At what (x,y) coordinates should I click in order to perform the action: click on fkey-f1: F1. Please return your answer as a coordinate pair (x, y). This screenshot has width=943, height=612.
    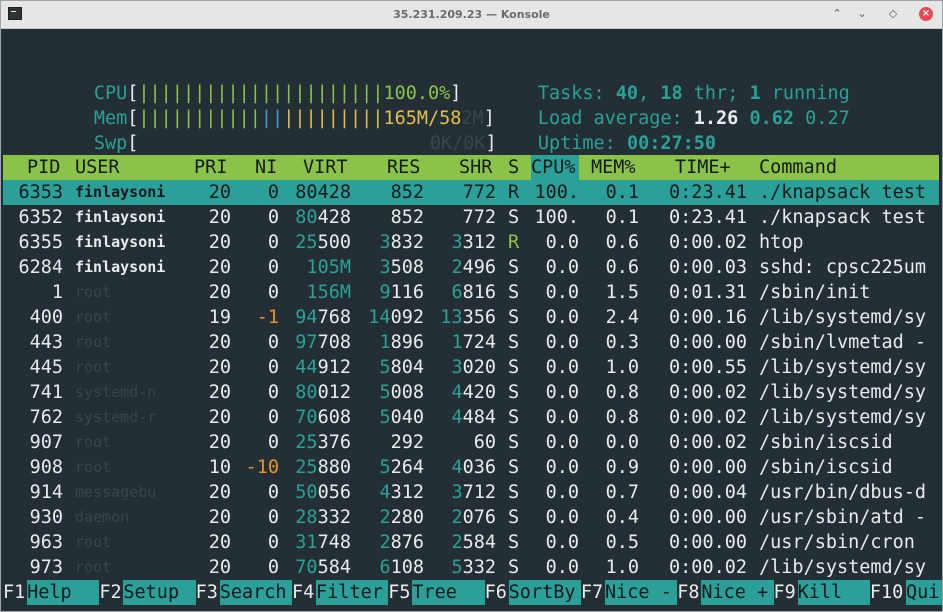
    Looking at the image, I should click on (14, 592).